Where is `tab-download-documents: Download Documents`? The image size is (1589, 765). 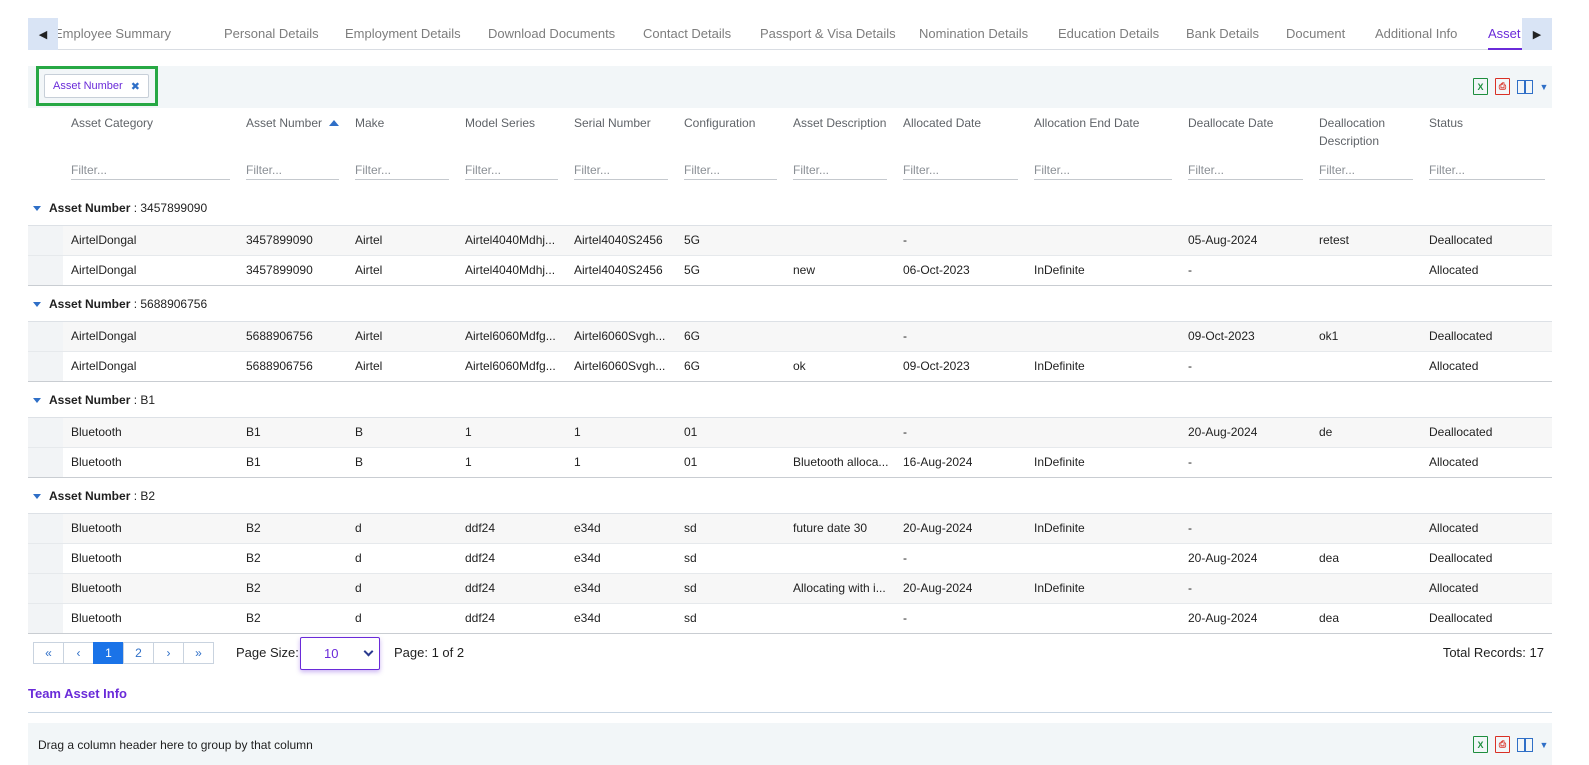 tab-download-documents: Download Documents is located at coordinates (551, 34).